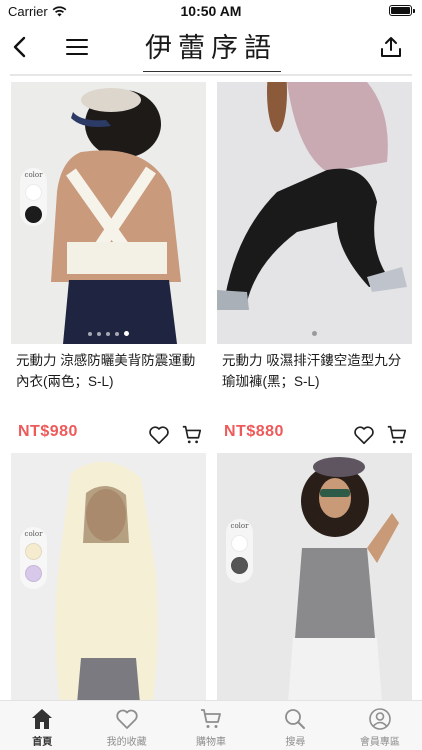 Image resolution: width=422 pixels, height=750 pixels. I want to click on menu-button, so click(77, 47).